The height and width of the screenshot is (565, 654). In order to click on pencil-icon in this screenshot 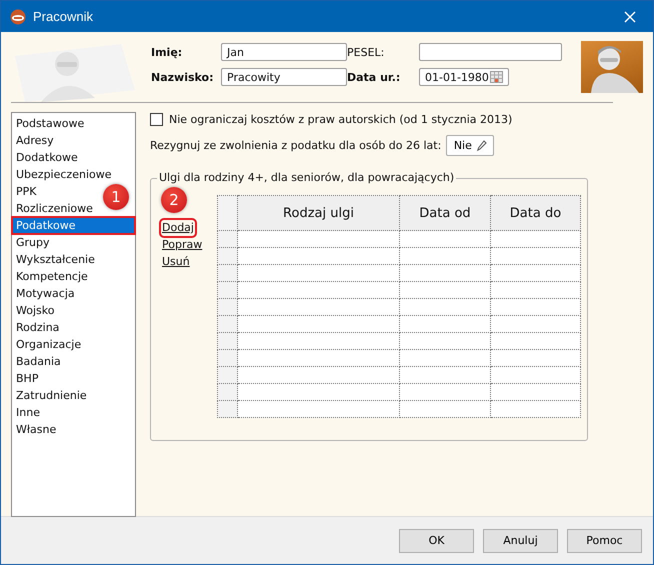, I will do `click(481, 145)`.